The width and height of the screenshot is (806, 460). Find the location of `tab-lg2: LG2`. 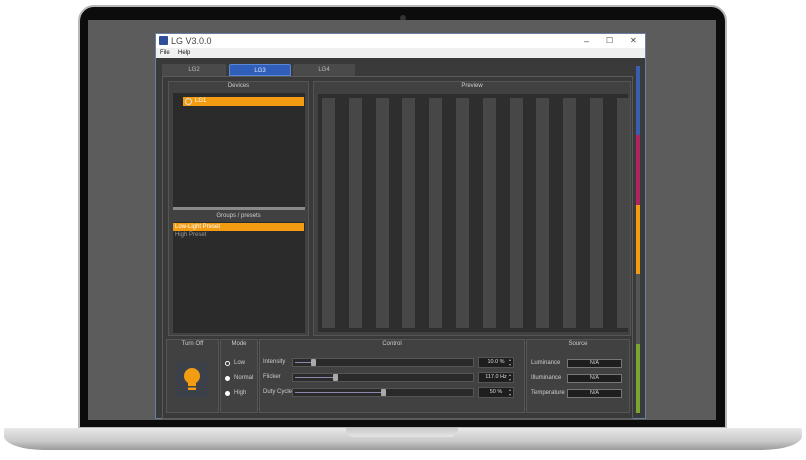

tab-lg2: LG2 is located at coordinates (194, 70).